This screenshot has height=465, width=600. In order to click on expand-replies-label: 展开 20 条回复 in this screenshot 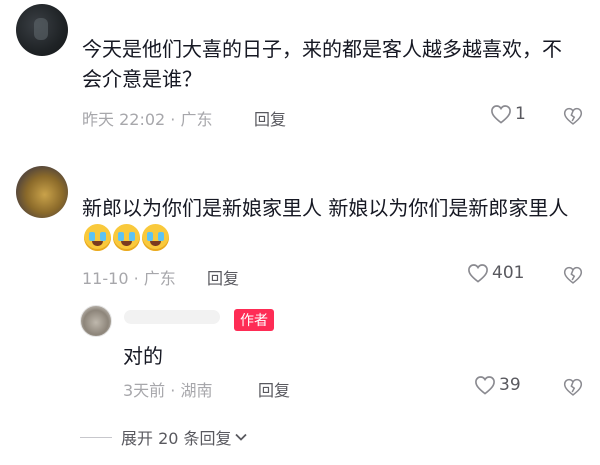, I will do `click(176, 438)`.